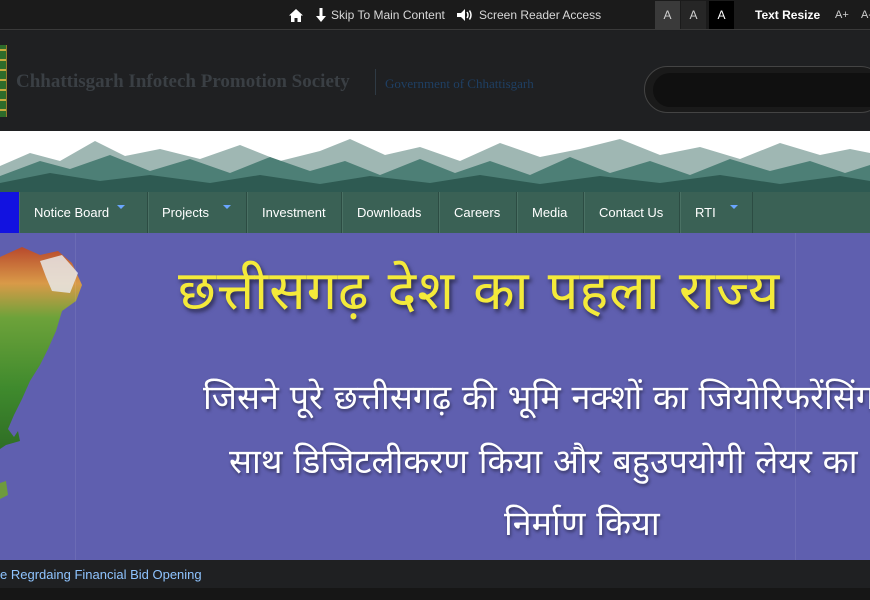 Image resolution: width=870 pixels, height=600 pixels. I want to click on nav-item-rti: RTI, so click(716, 212).